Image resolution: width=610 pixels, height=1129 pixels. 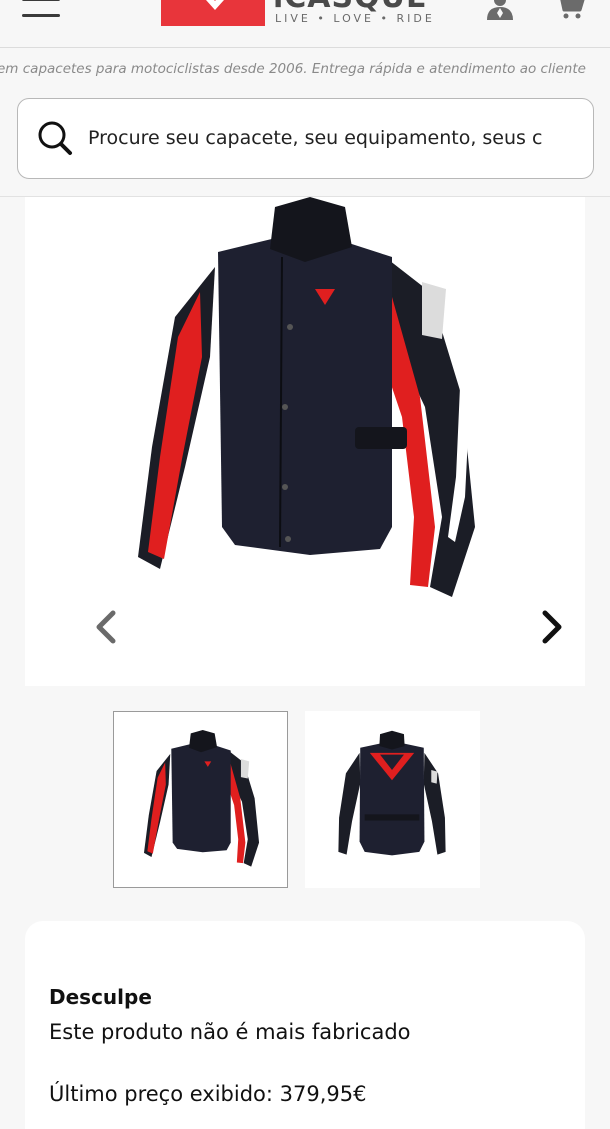 I want to click on last-price: Último preço exibido: 379,95€, so click(x=208, y=1094).